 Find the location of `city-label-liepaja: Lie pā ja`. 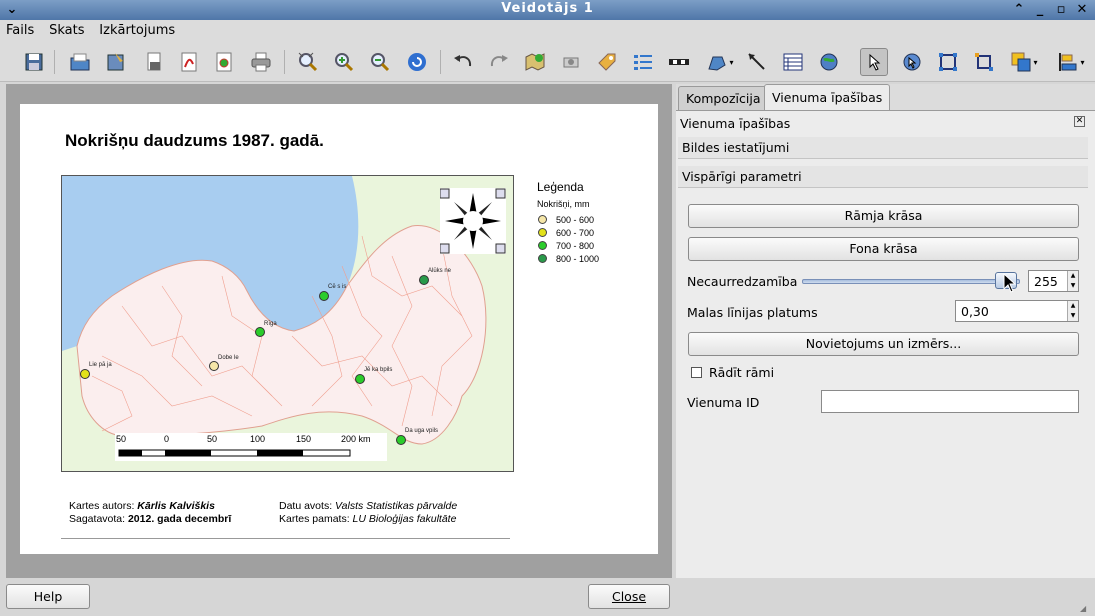

city-label-liepaja: Lie pā ja is located at coordinates (100, 365).